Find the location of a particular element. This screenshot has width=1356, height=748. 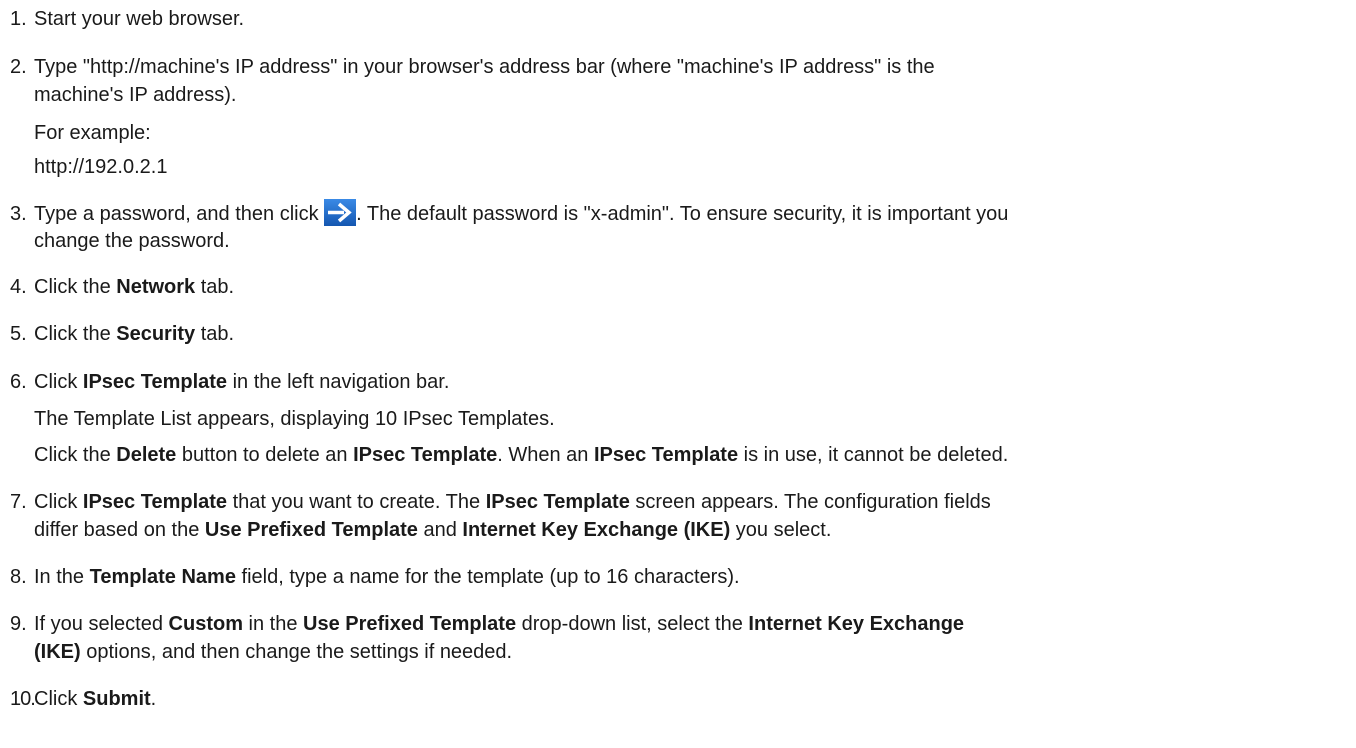

step-1-text: Start your web browser. is located at coordinates (139, 19).